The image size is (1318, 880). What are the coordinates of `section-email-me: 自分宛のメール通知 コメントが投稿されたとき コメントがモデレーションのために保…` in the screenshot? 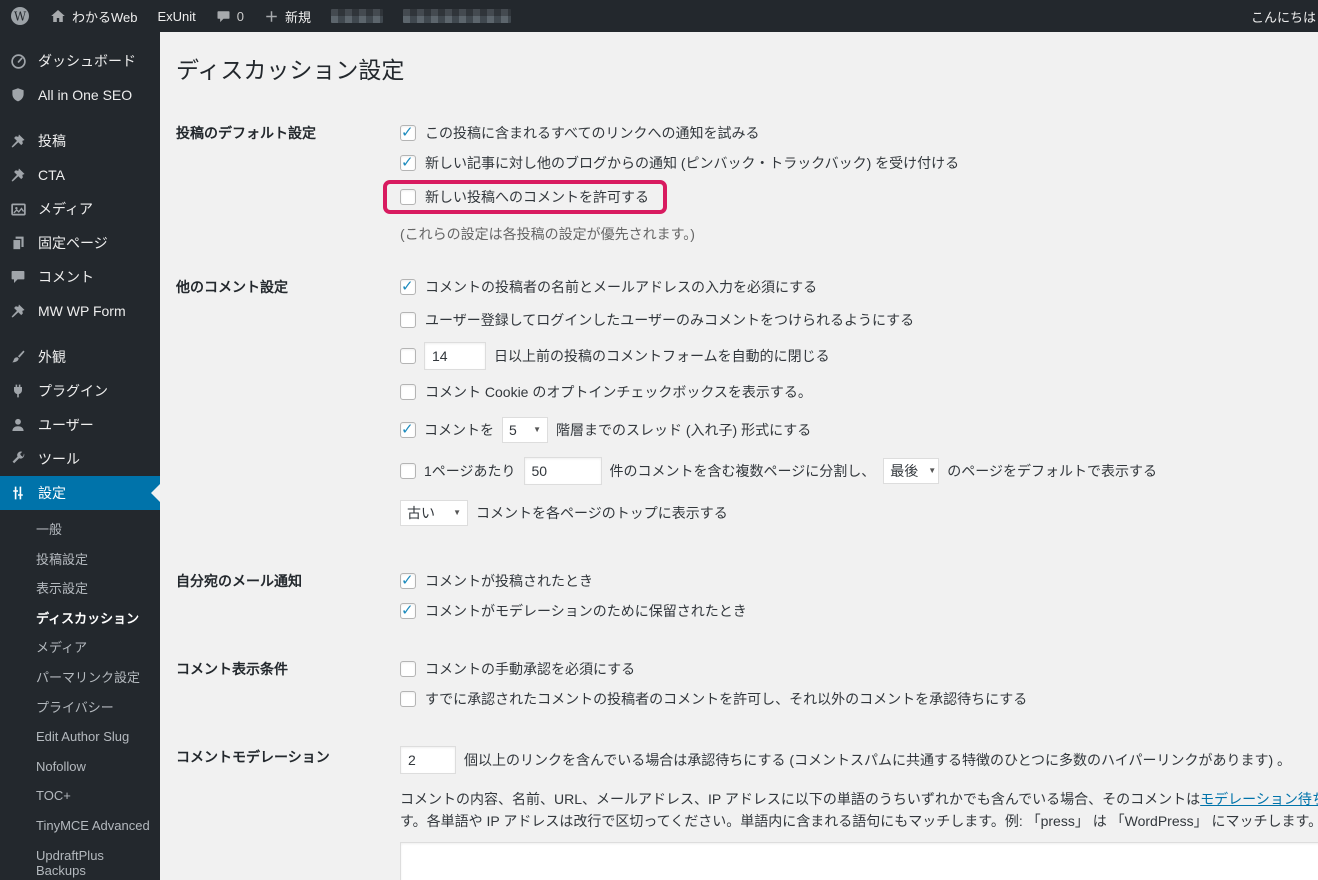 It's located at (747, 596).